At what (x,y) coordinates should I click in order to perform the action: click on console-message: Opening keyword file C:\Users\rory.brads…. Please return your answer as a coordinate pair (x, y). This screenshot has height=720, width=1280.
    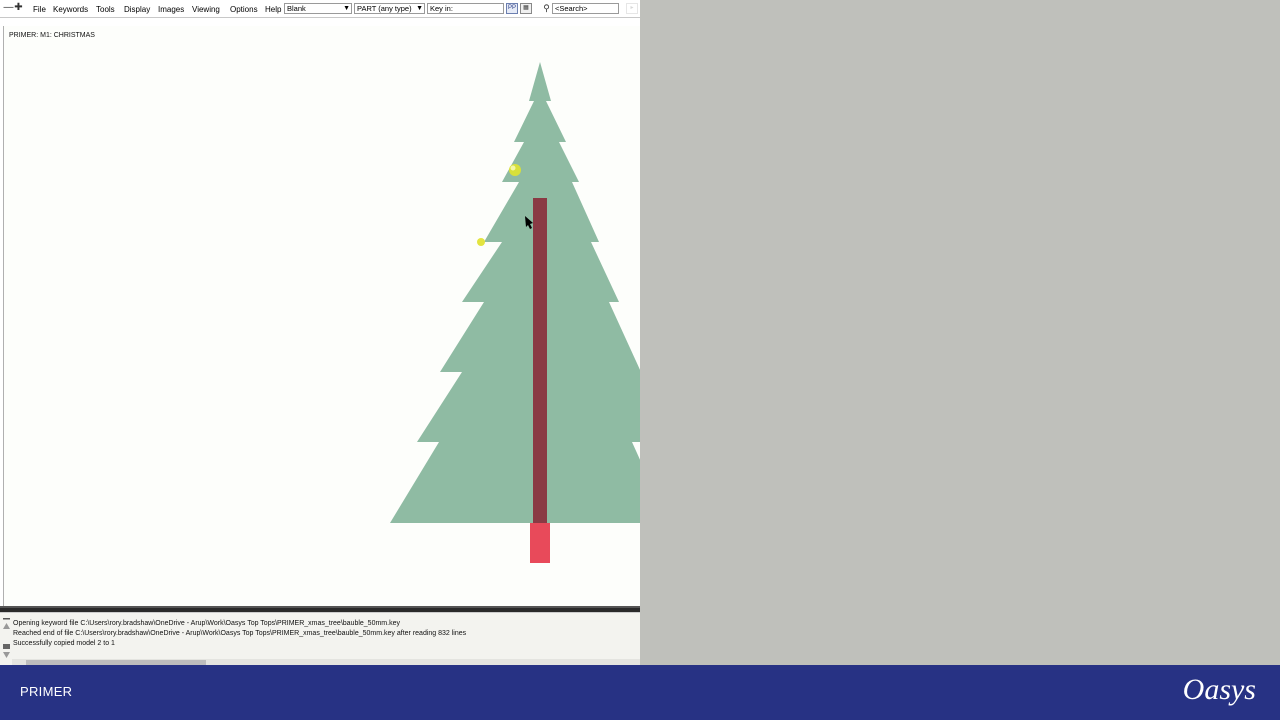
    Looking at the image, I should click on (206, 623).